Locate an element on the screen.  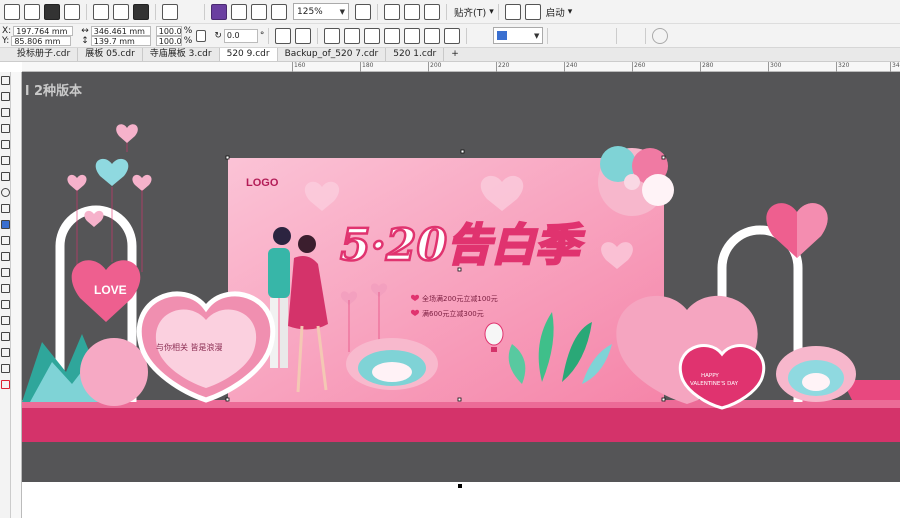
combine-icon is located at coordinates (562, 36).